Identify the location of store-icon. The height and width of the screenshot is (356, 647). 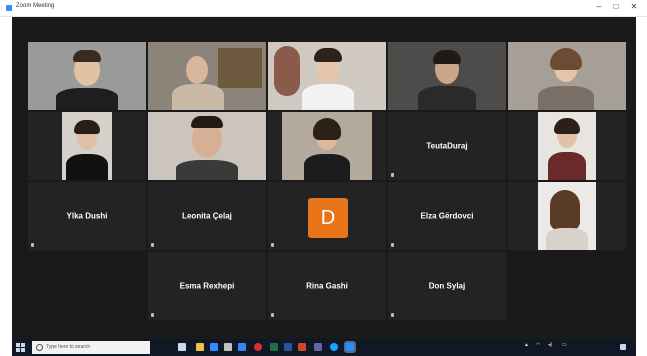
(228, 347).